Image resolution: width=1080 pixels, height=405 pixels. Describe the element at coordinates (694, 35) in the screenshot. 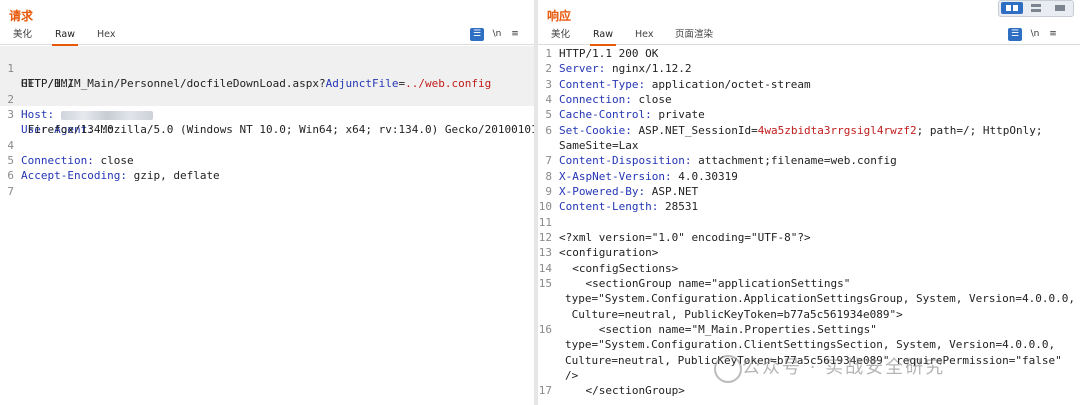

I see `tab-render: 页面渲染` at that location.